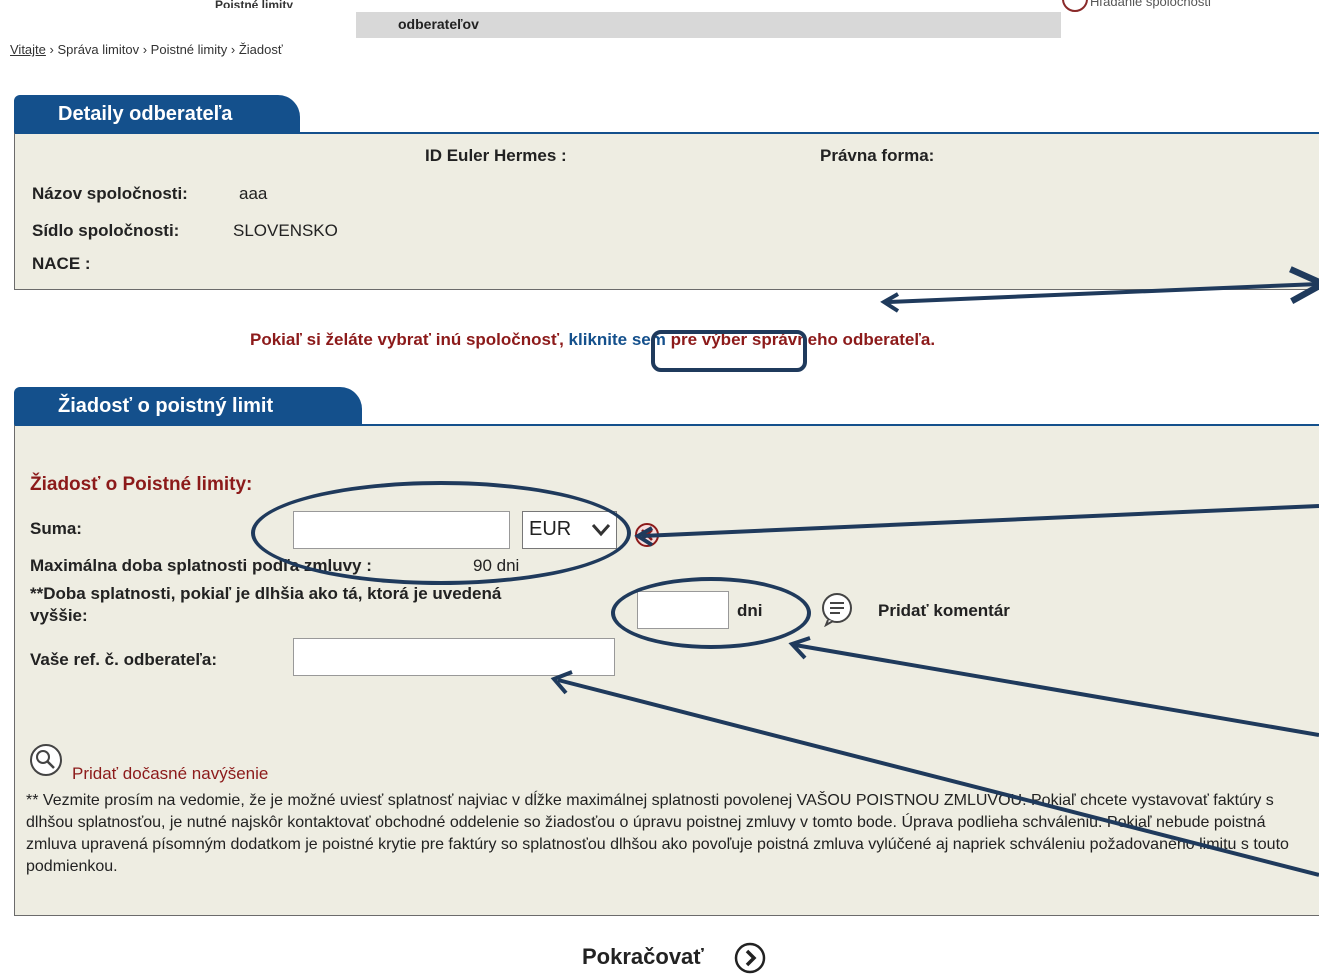 The height and width of the screenshot is (974, 1319). I want to click on arrow-to-days, so click(1056, 690).